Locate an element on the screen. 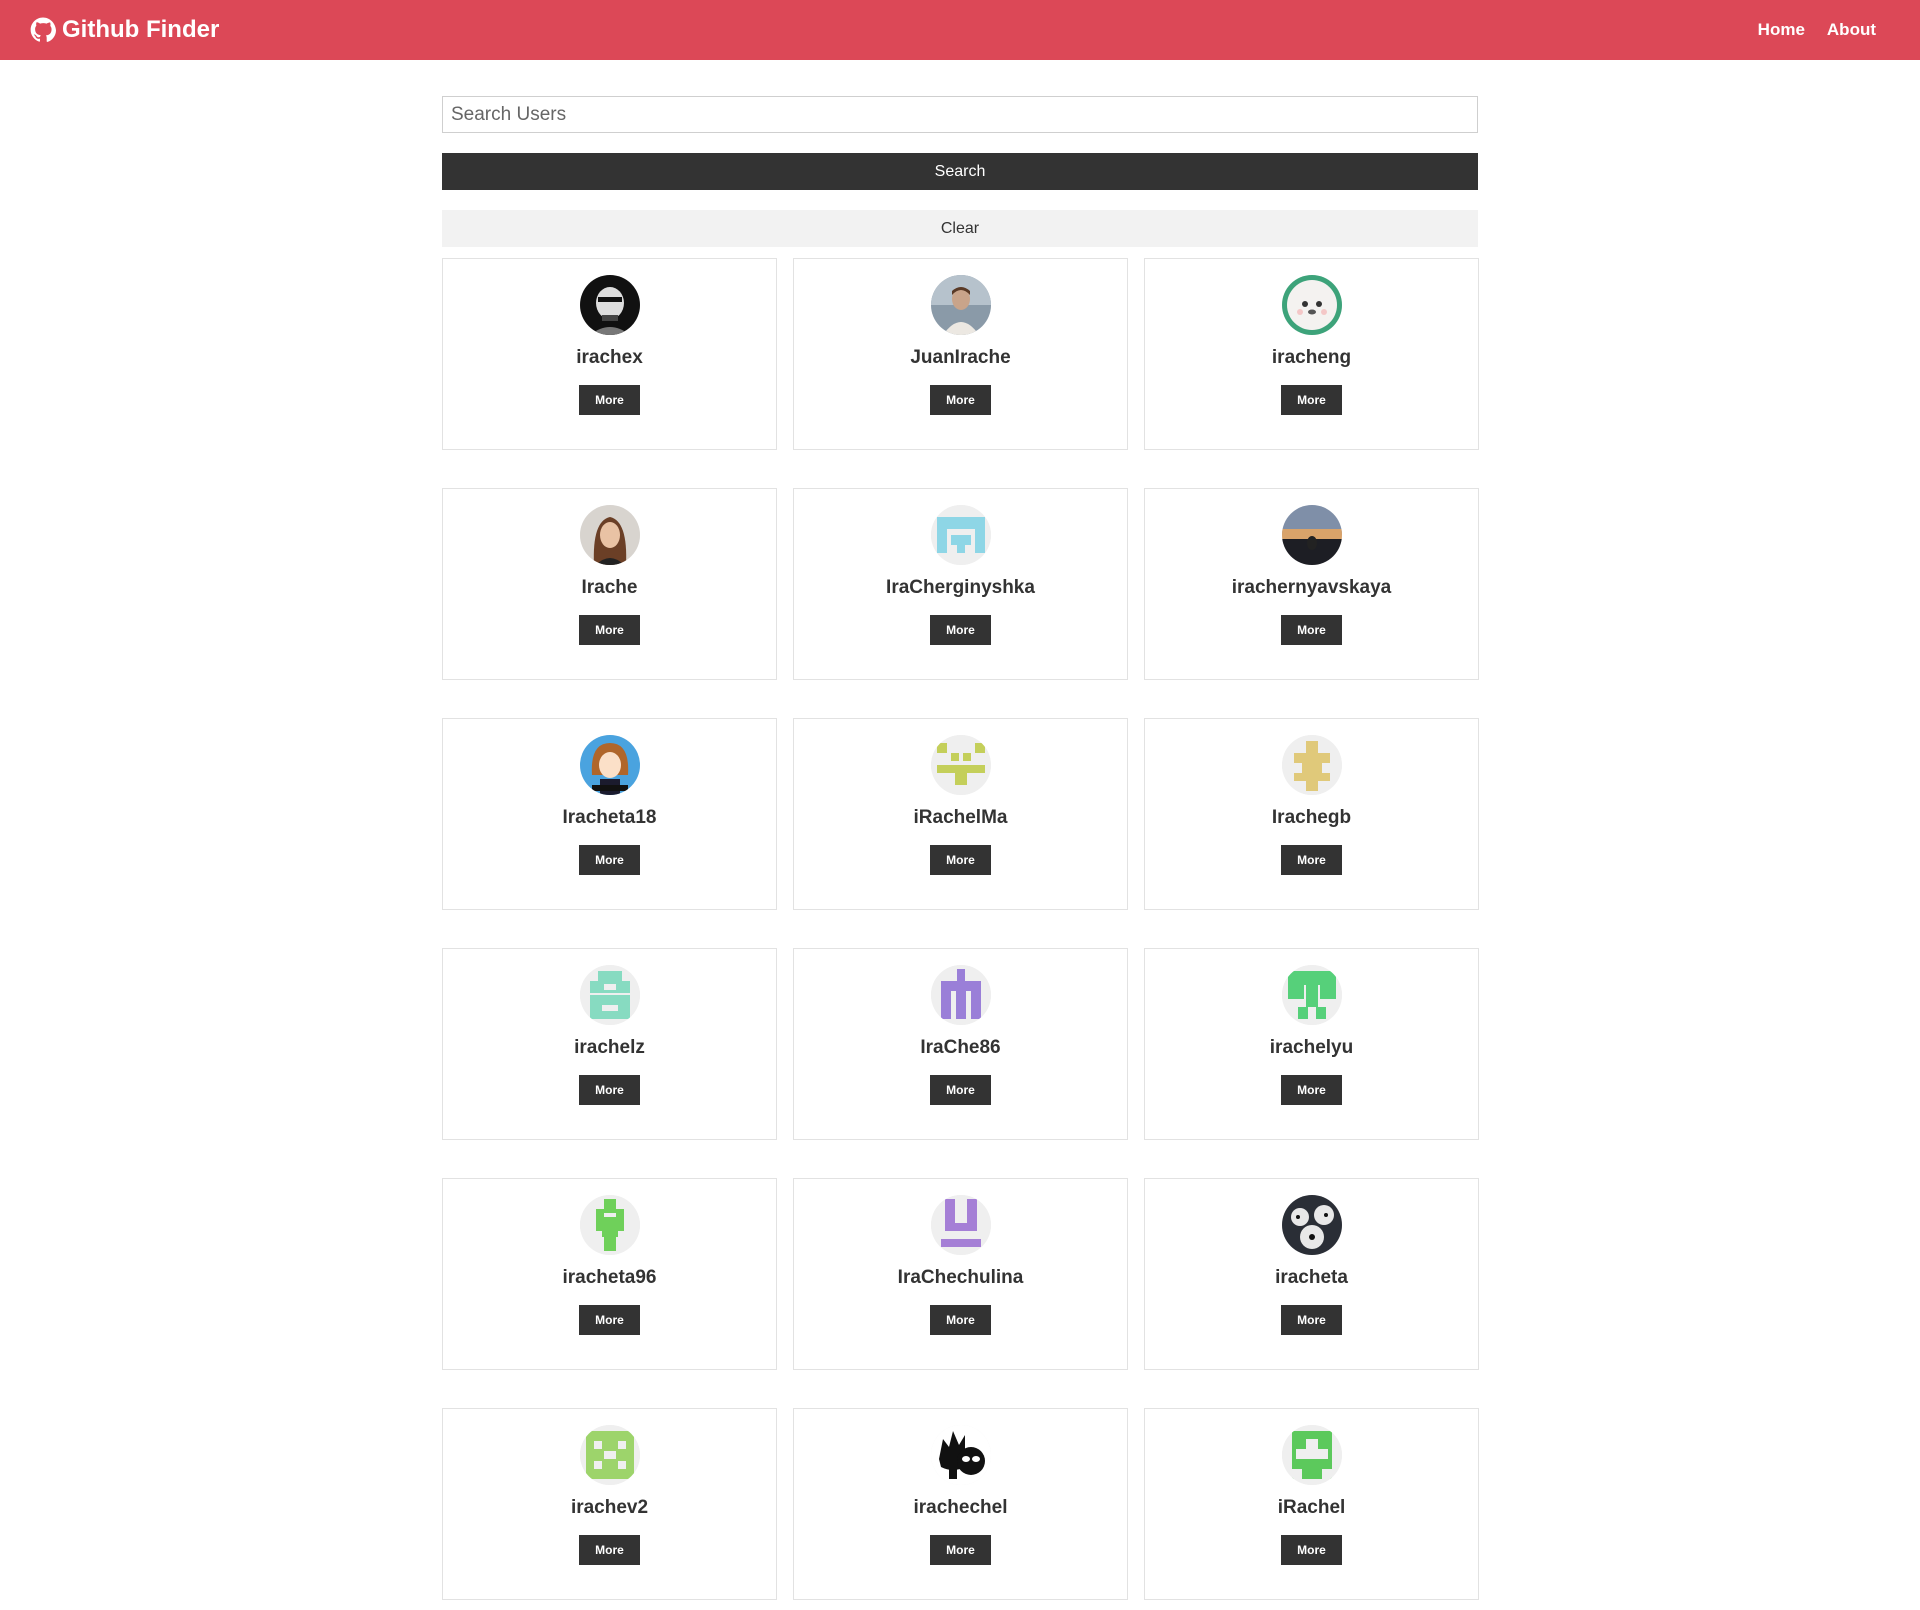 Image resolution: width=1920 pixels, height=1610 pixels. username: iracheng is located at coordinates (1311, 357).